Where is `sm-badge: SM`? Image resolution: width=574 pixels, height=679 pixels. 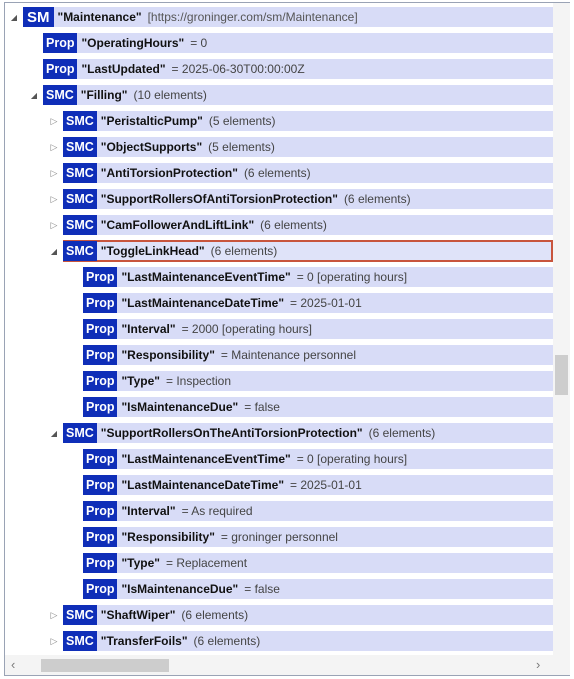
sm-badge: SM is located at coordinates (38, 17).